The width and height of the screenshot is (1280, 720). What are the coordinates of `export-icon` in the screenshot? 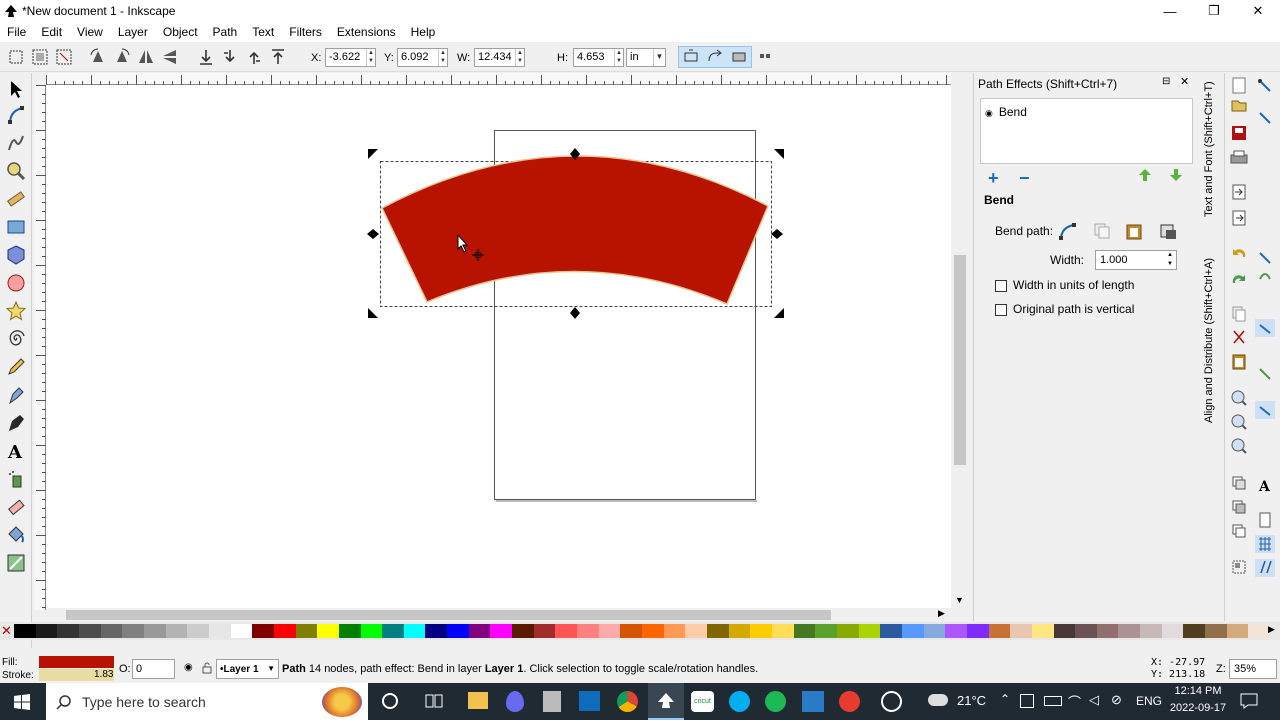 It's located at (1239, 218).